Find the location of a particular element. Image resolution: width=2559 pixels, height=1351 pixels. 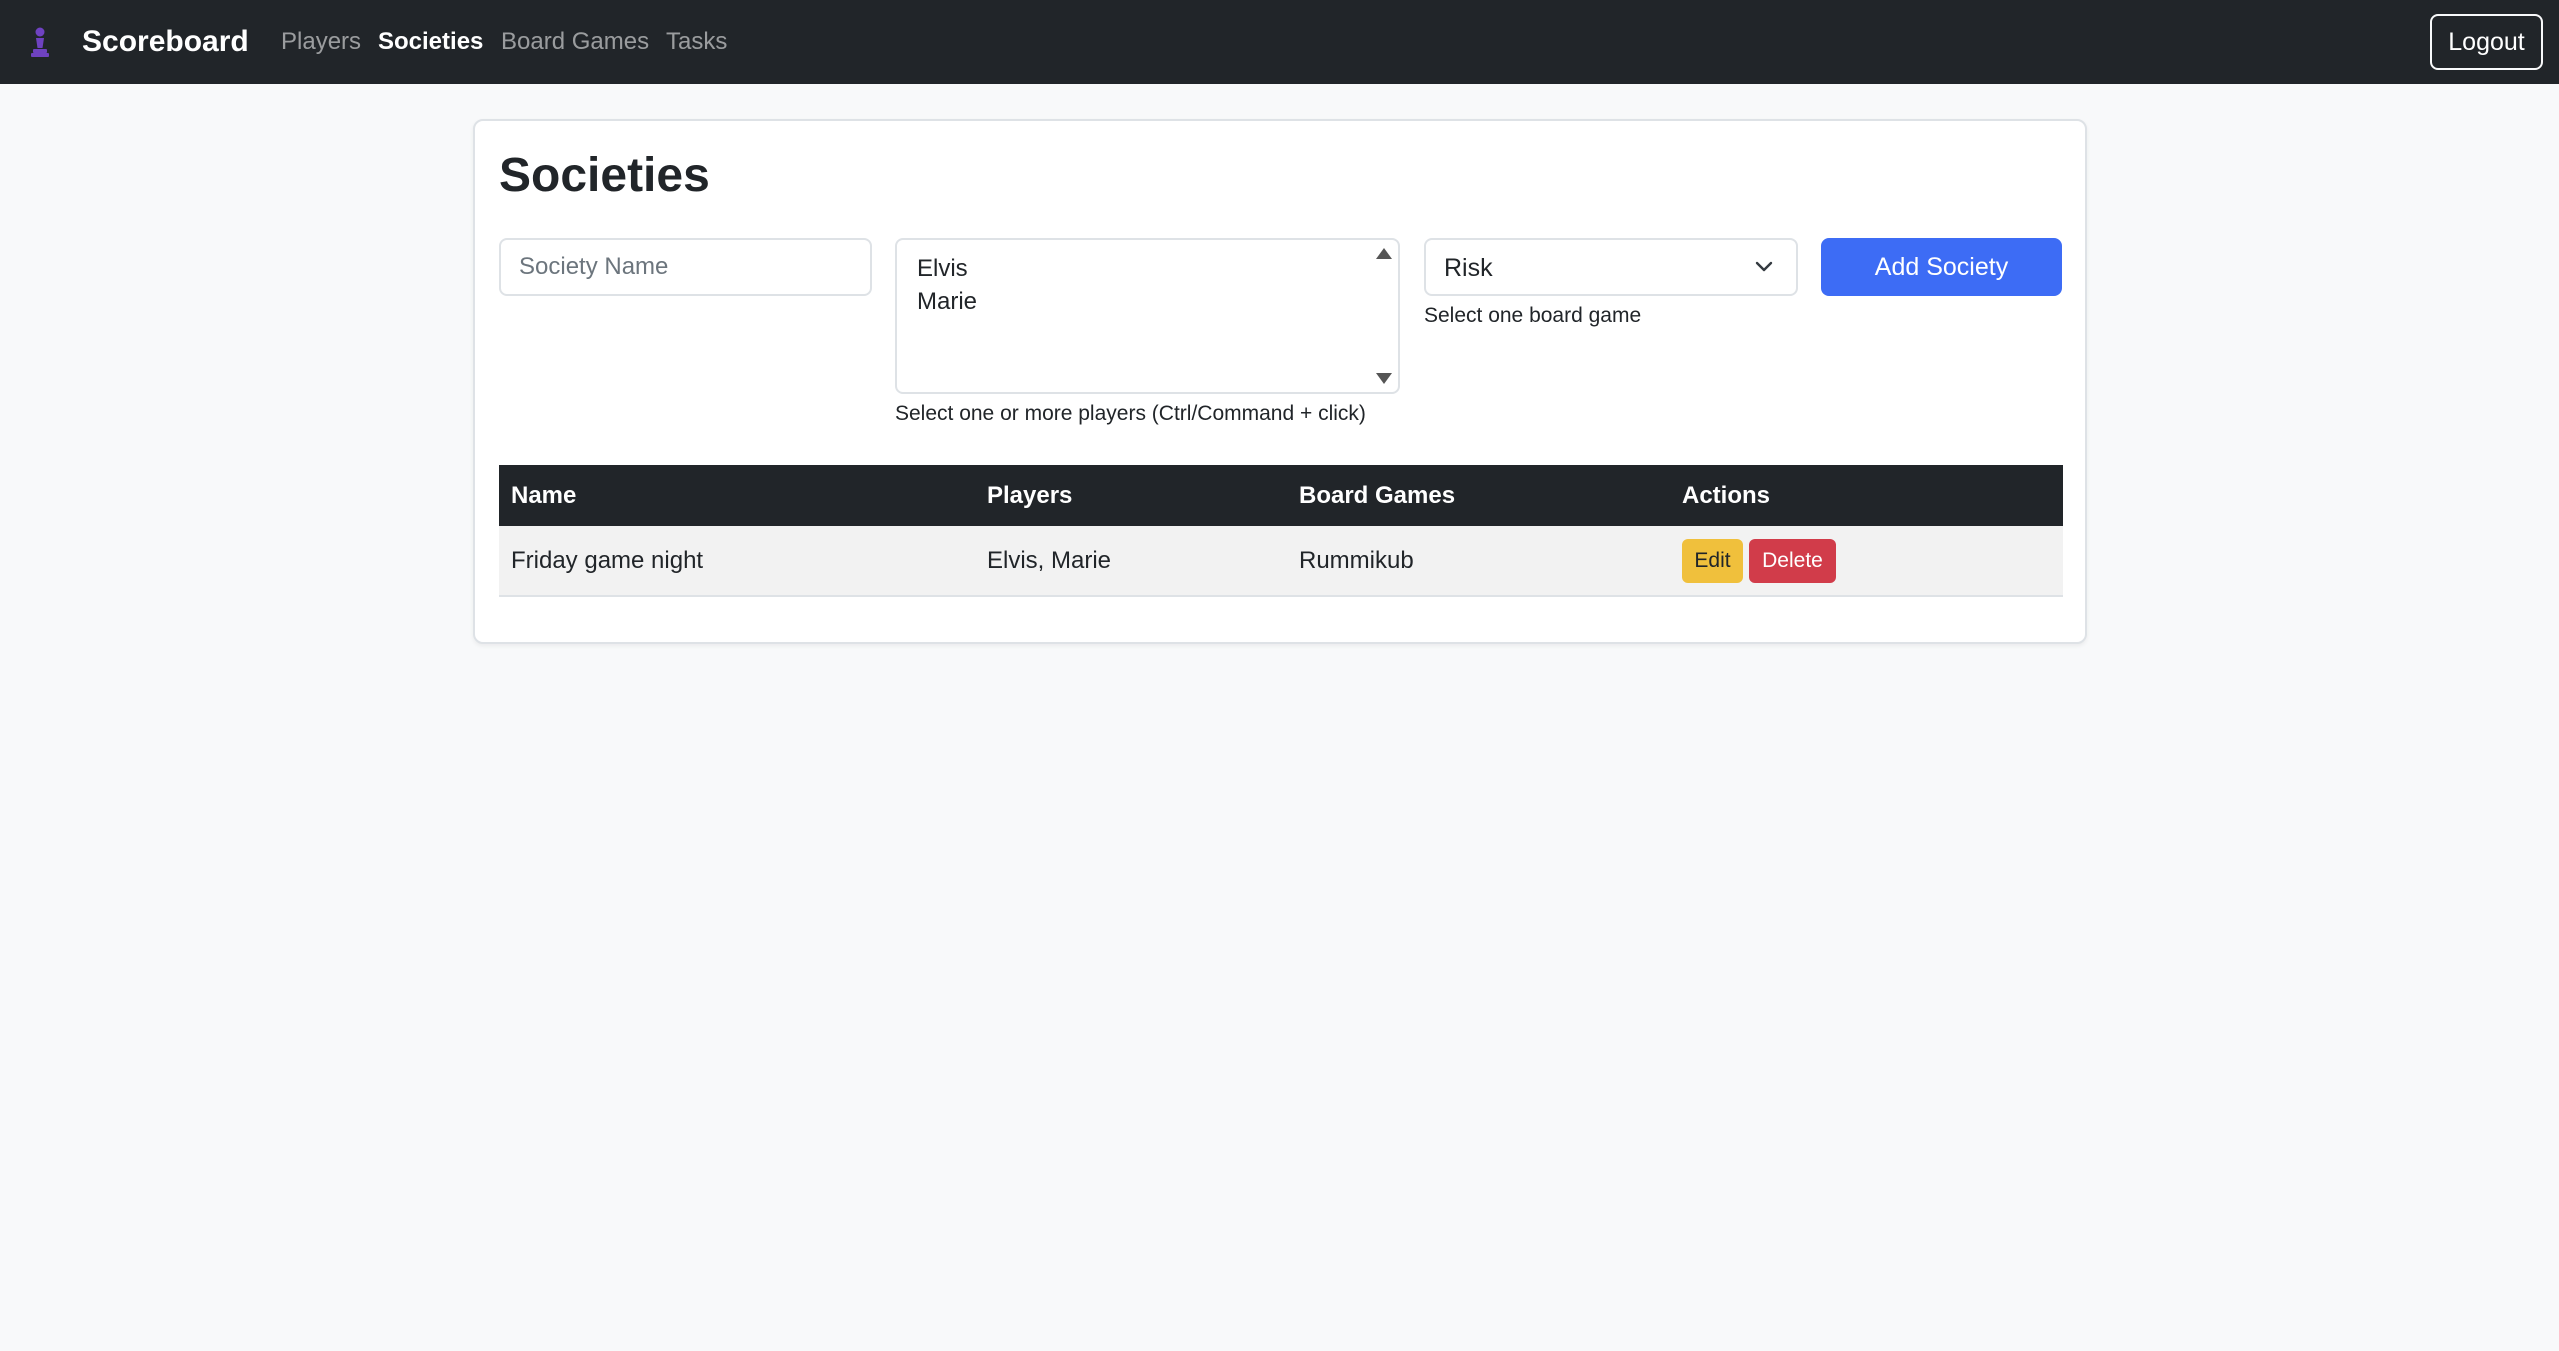

society-name-input is located at coordinates (685, 267).